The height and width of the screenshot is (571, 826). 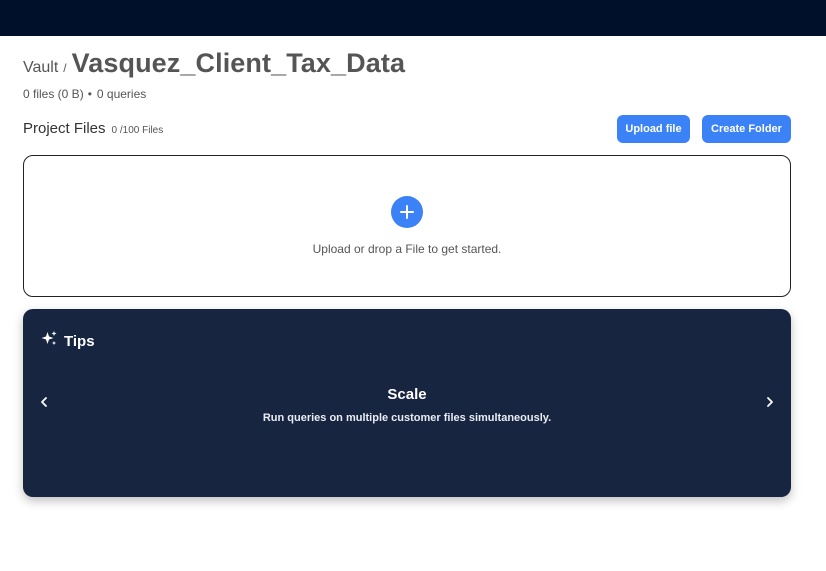 I want to click on breadcrumb: Vault / Vasquez_Client_Tax_Data, so click(x=214, y=63).